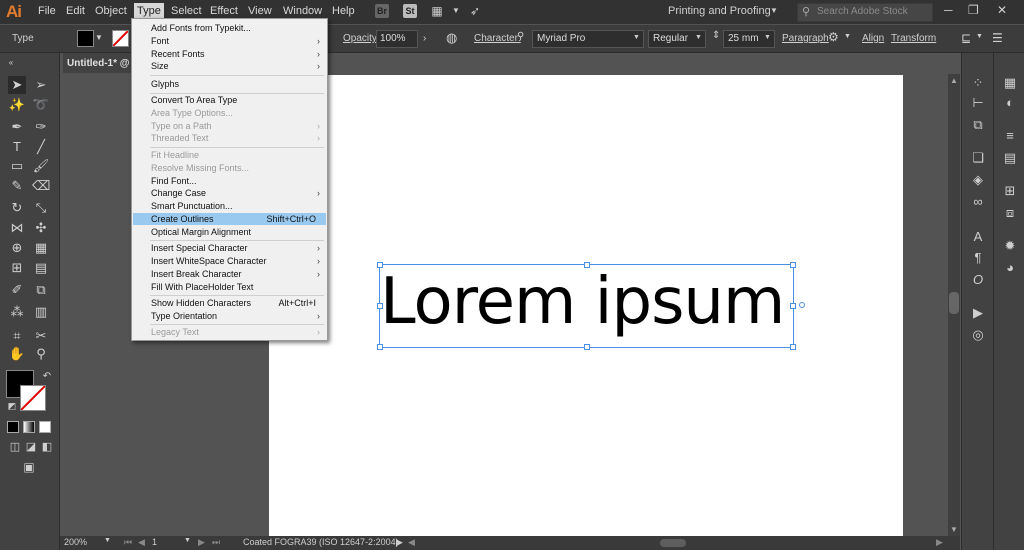 This screenshot has width=1024, height=550. Describe the element at coordinates (229, 274) in the screenshot. I see `menu-item-insert-break-character: Insert Break Character ›` at that location.